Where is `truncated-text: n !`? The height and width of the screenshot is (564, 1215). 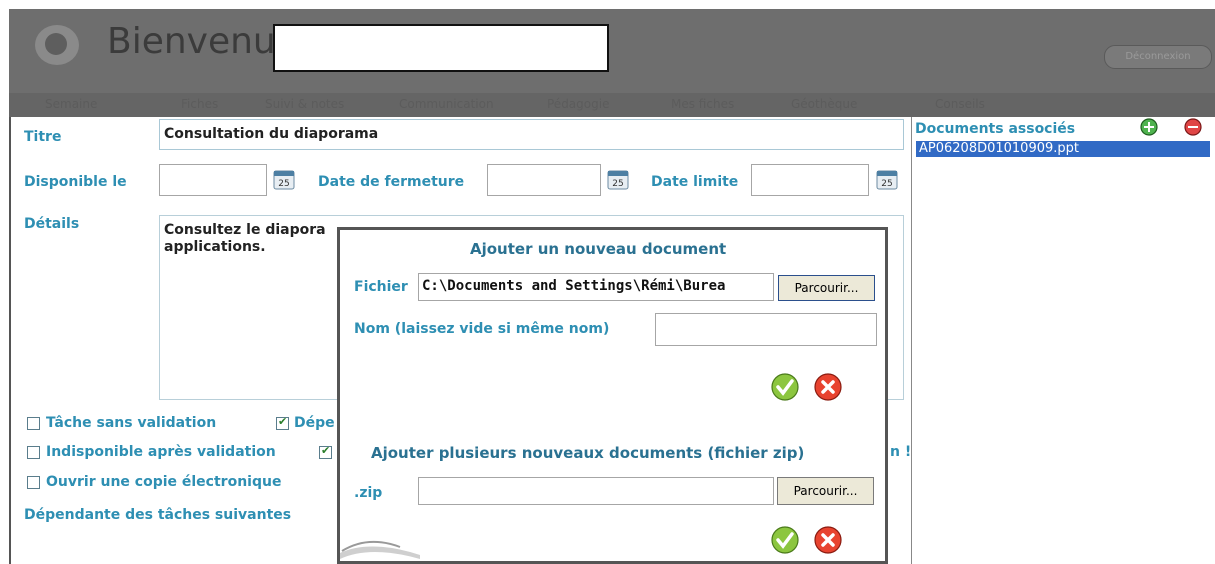 truncated-text: n ! is located at coordinates (901, 452).